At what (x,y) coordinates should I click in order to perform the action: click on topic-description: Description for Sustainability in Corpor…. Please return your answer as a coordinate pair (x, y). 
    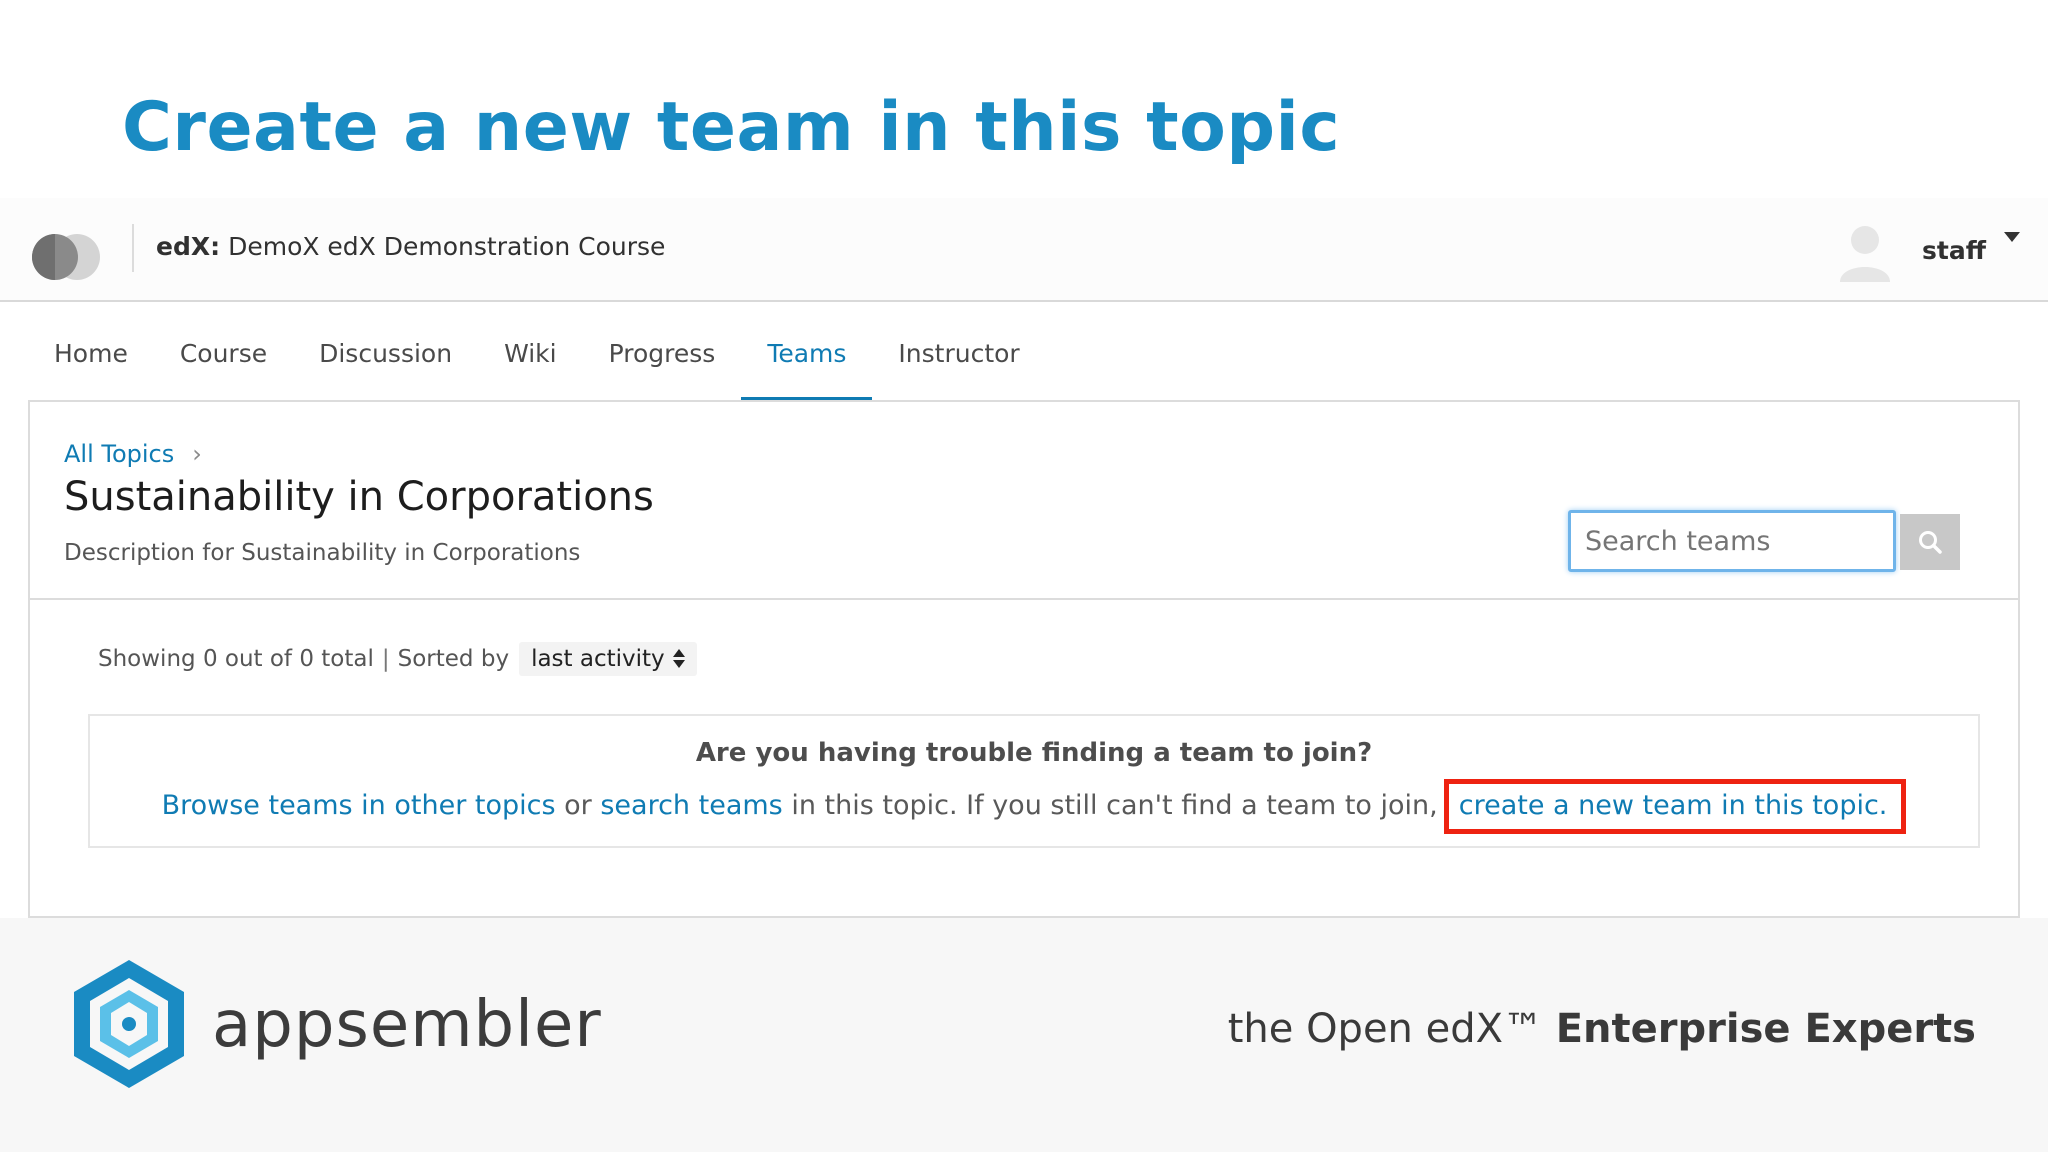
    Looking at the image, I should click on (322, 553).